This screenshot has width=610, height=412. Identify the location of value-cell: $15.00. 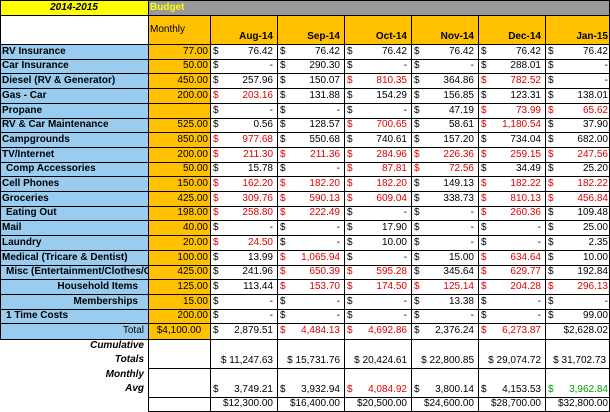
(444, 257).